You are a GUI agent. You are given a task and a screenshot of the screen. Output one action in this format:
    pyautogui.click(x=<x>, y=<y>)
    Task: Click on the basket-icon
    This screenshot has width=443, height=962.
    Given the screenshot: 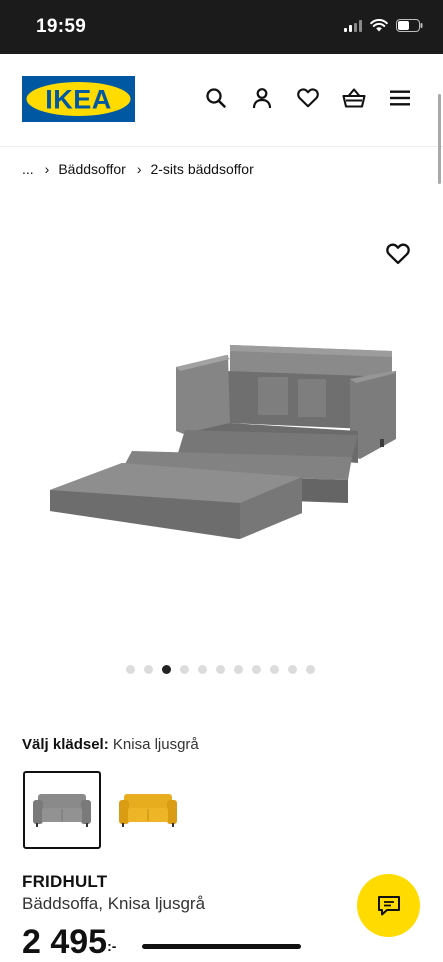 What is the action you would take?
    pyautogui.click(x=354, y=98)
    